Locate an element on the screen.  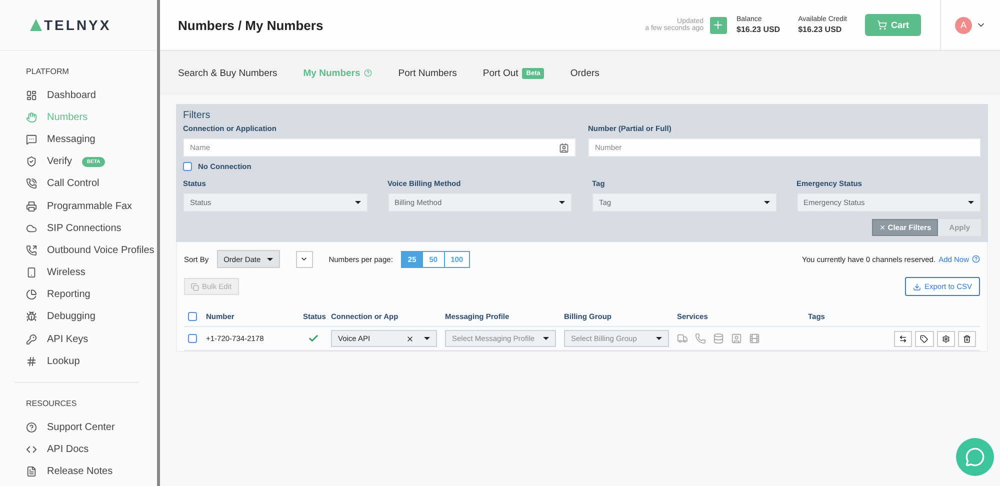
truck-icon is located at coordinates (682, 338).